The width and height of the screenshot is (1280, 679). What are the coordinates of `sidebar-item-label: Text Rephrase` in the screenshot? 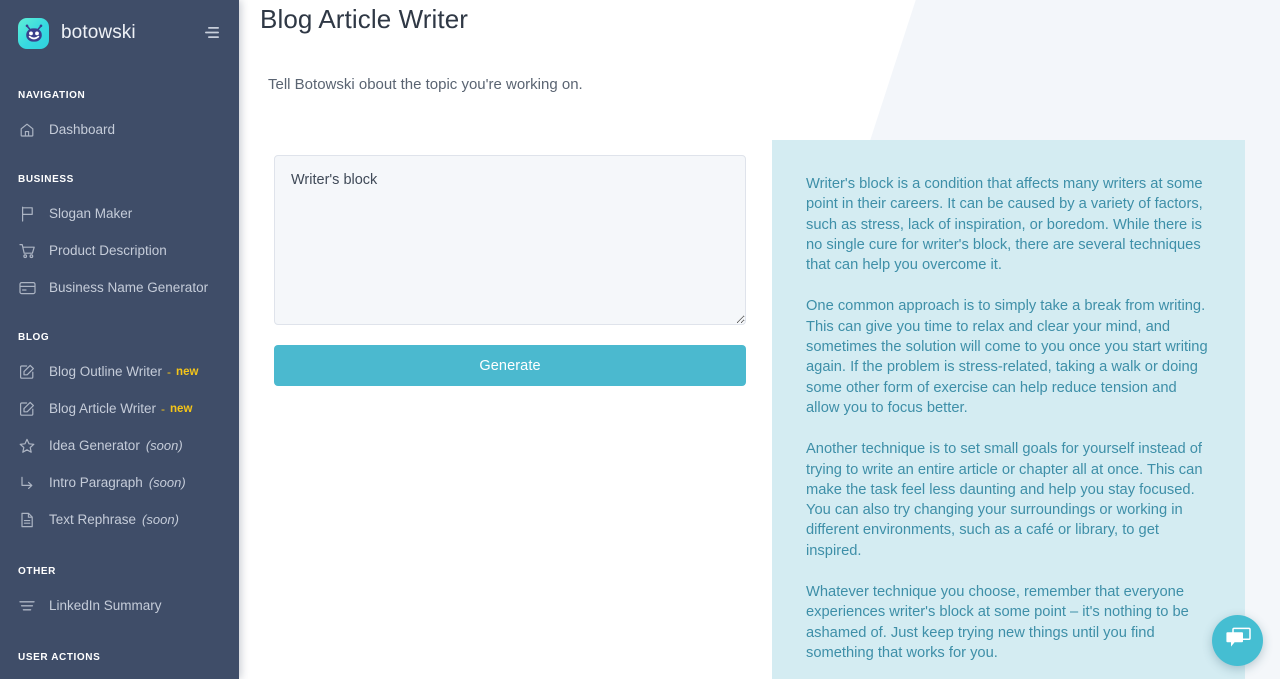 It's located at (93, 519).